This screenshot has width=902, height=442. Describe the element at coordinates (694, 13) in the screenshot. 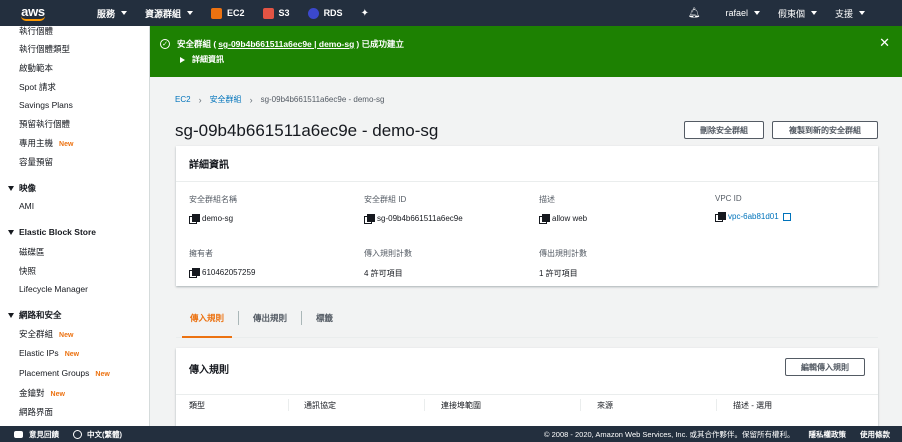

I see `bell-icon: 🔔︎` at that location.